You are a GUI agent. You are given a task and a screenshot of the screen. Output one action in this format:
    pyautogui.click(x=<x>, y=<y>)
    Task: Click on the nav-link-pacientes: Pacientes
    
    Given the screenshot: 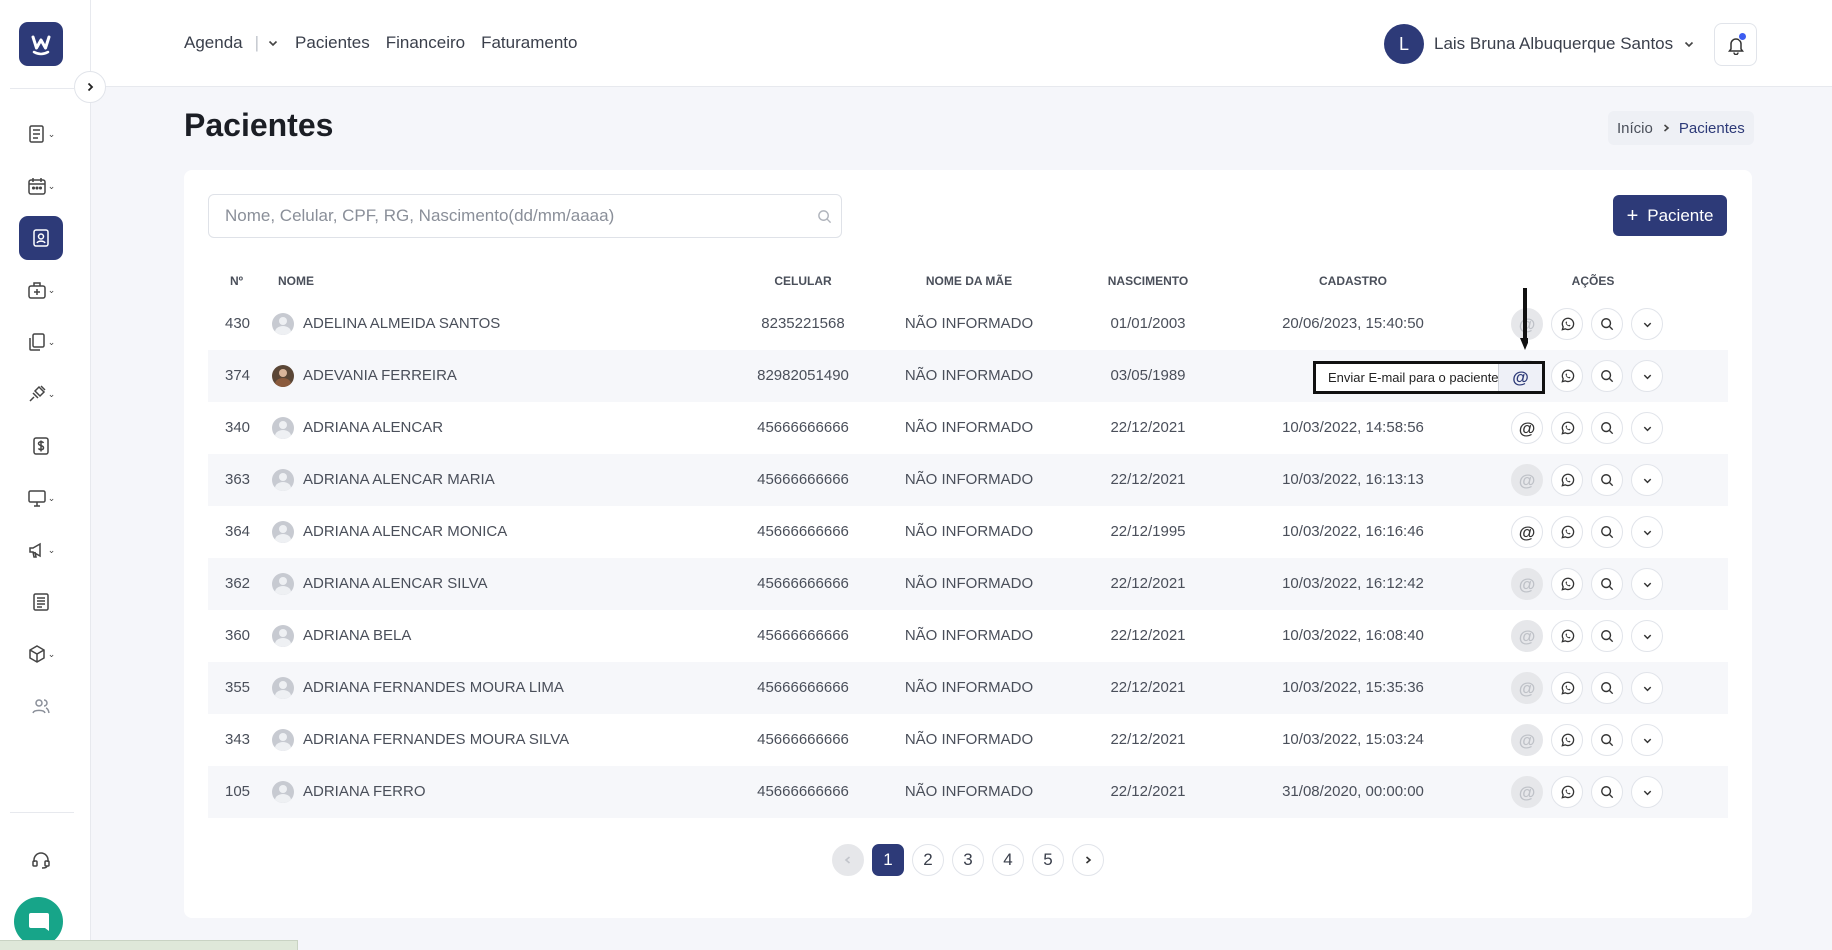 What is the action you would take?
    pyautogui.click(x=332, y=43)
    